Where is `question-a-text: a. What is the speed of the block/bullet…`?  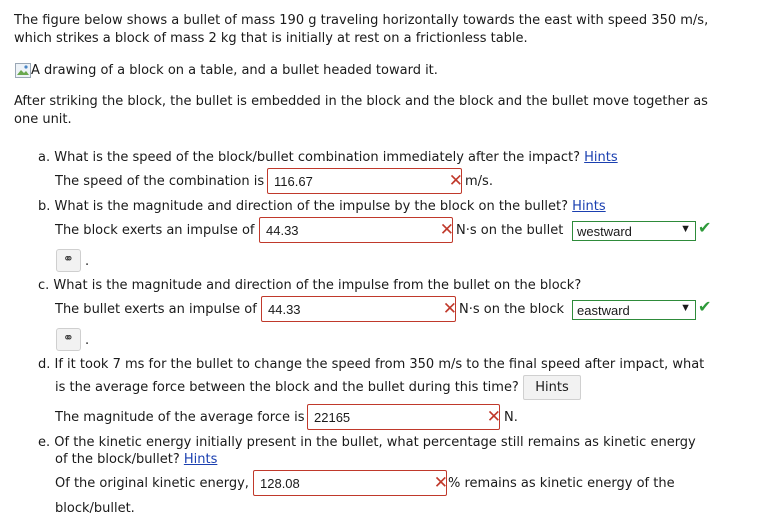 question-a-text: a. What is the speed of the block/bullet… is located at coordinates (309, 157).